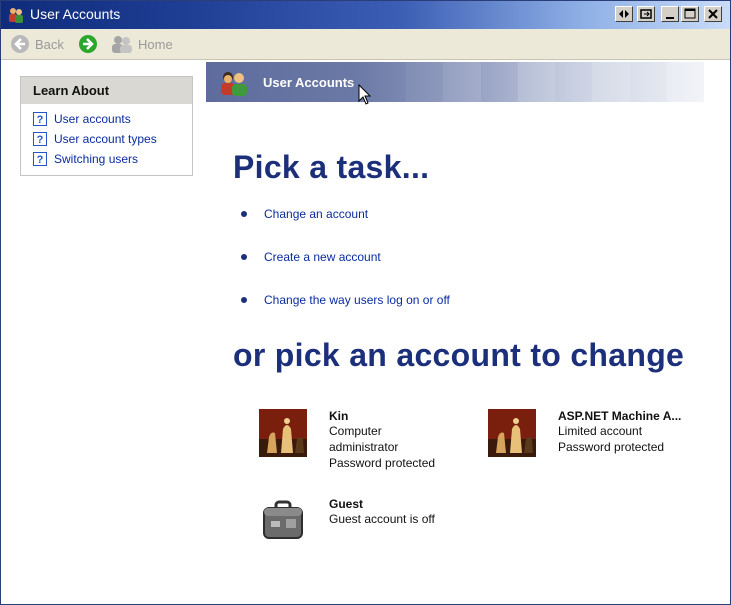 Image resolution: width=731 pixels, height=605 pixels. I want to click on forward-arrow-icon, so click(88, 44).